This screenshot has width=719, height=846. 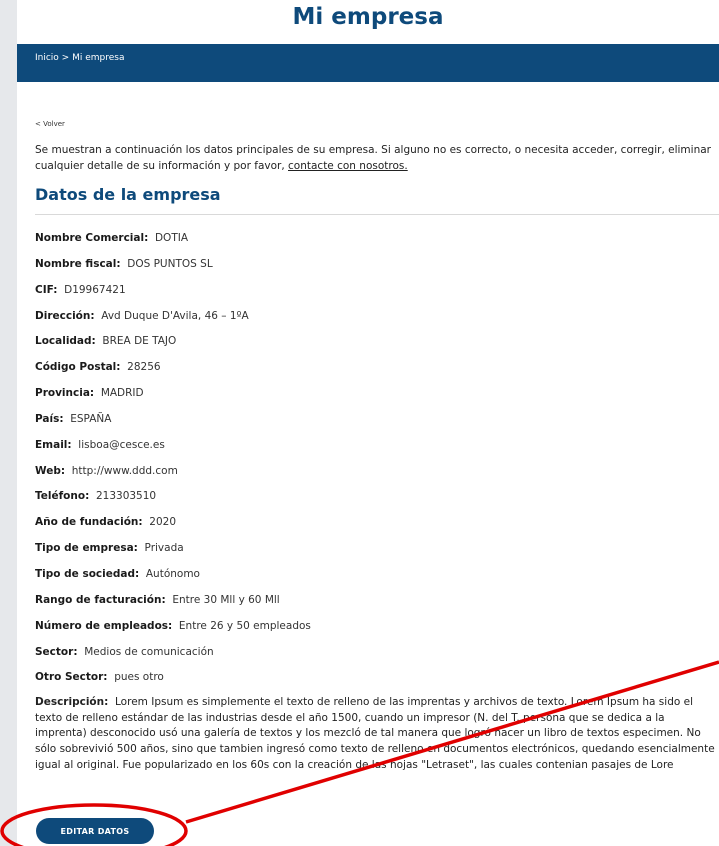 I want to click on field-label: Tipo de empresa:, so click(x=86, y=548).